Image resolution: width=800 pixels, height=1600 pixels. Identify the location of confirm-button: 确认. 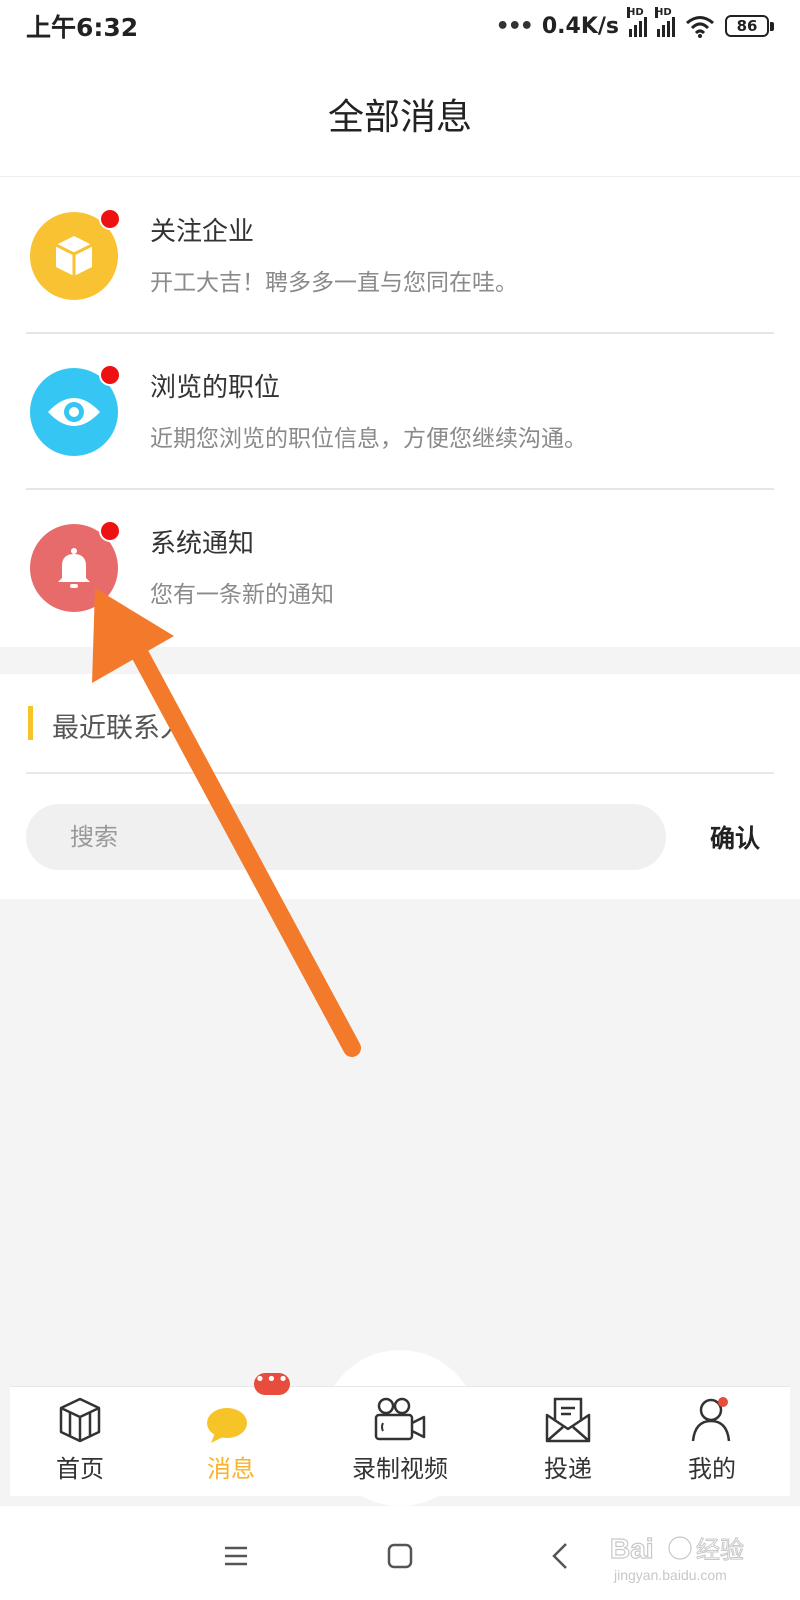
(735, 837).